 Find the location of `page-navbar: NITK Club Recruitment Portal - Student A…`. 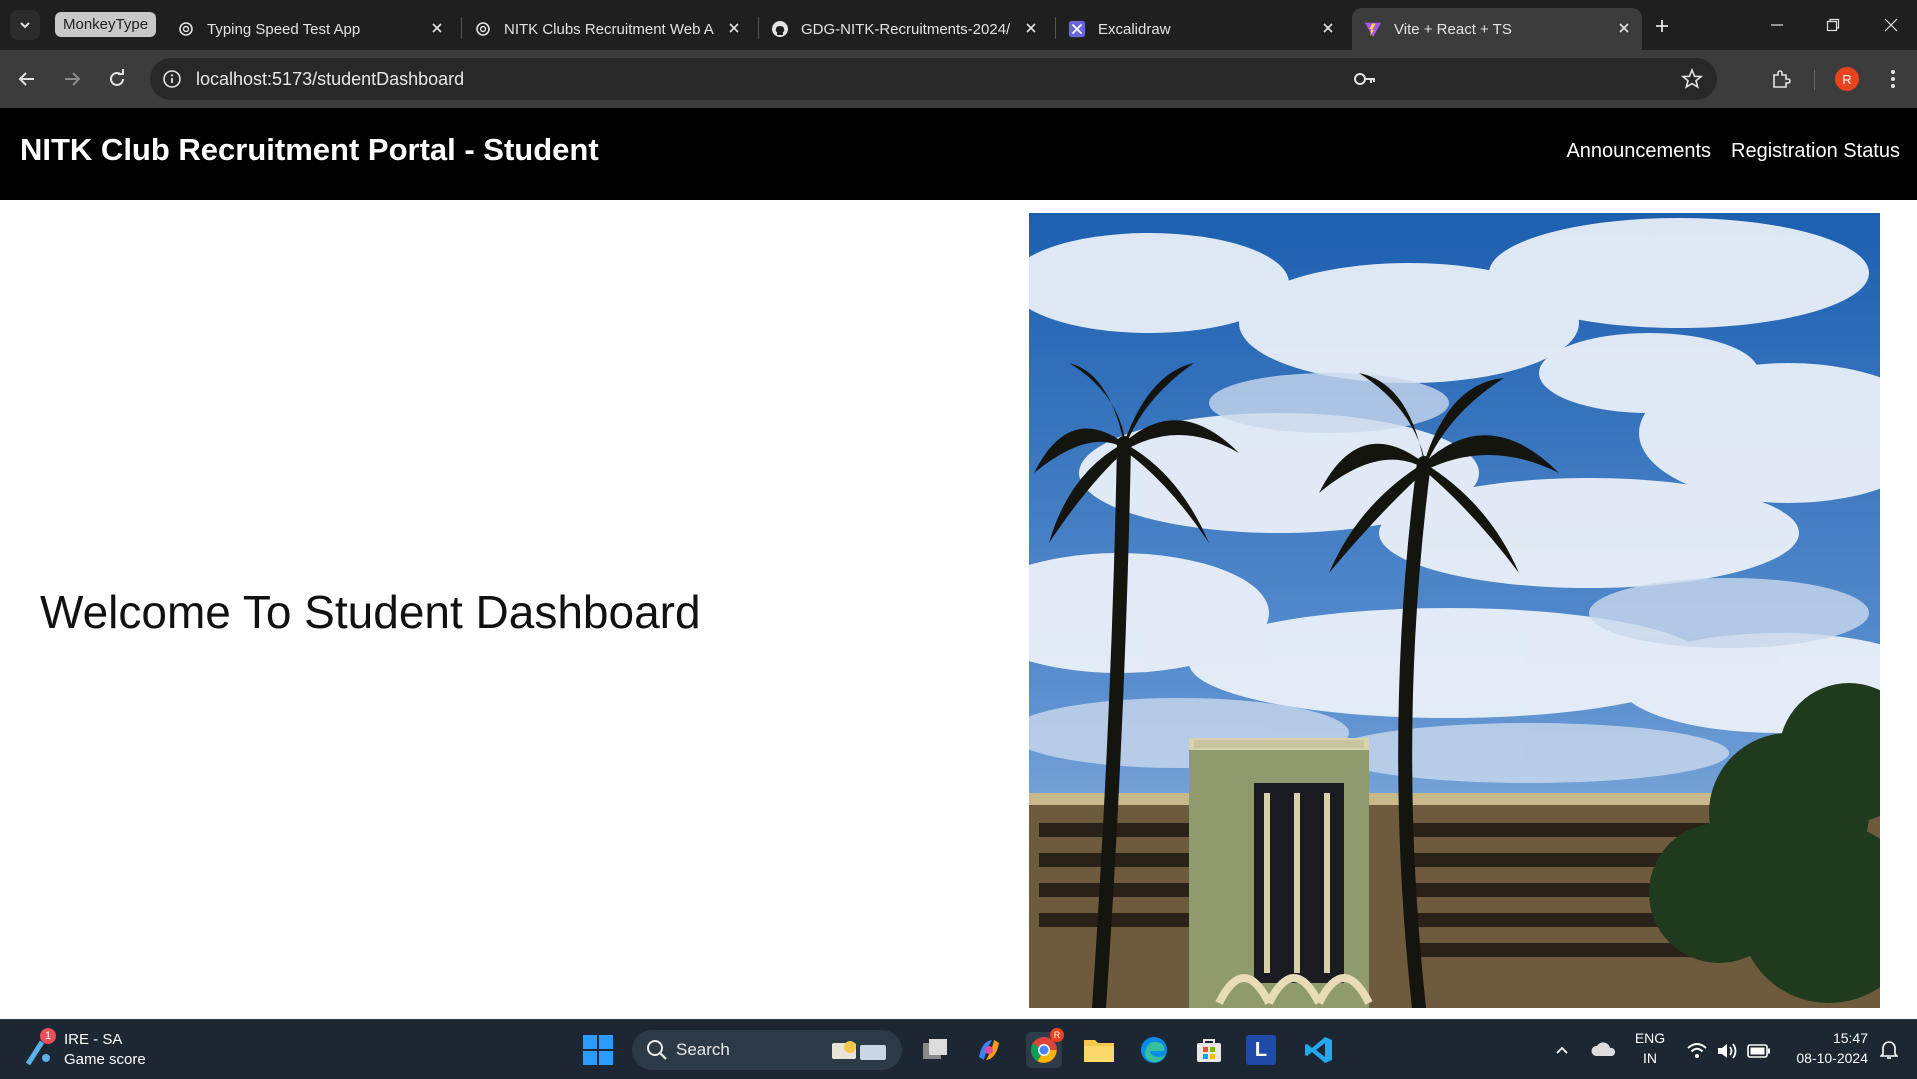

page-navbar: NITK Club Recruitment Portal - Student A… is located at coordinates (958, 154).